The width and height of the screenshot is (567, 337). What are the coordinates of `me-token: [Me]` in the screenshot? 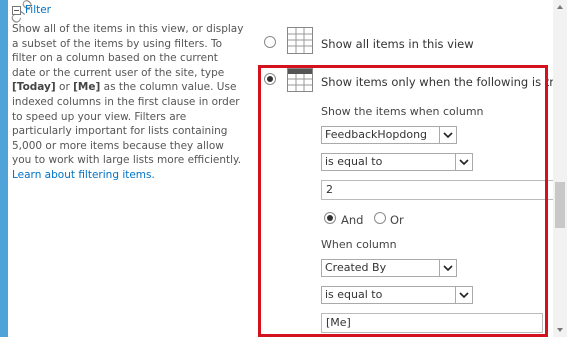 It's located at (87, 87).